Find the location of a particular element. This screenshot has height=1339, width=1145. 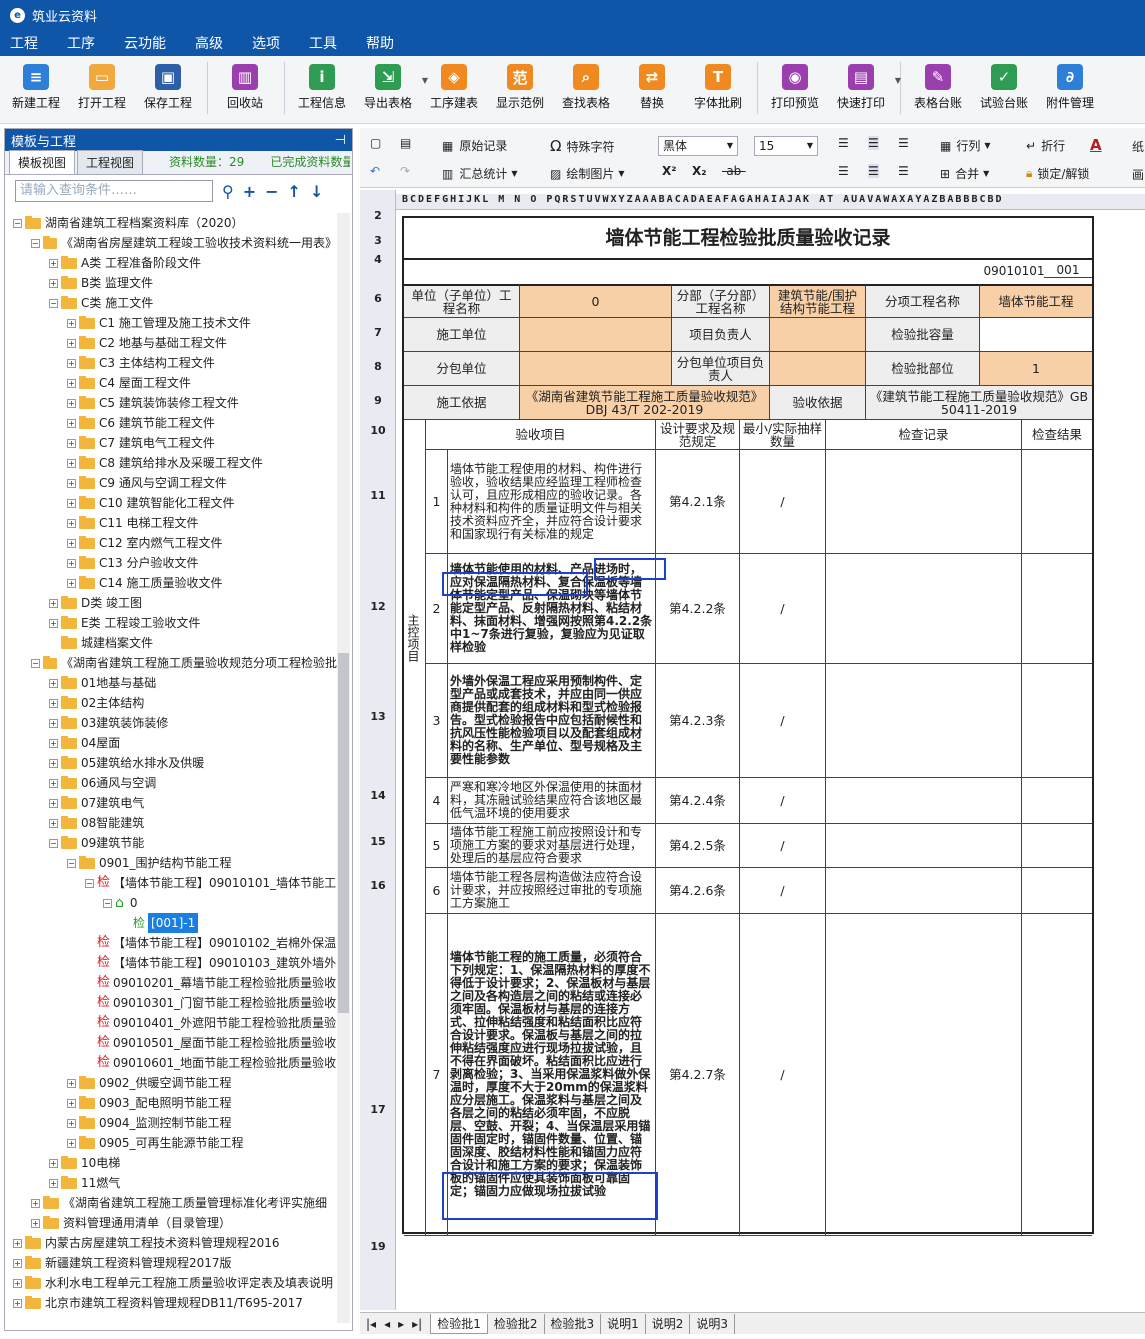

tree-node: 检 09010201_幕墙节能工程检验批质量验收 is located at coordinates (171, 983).